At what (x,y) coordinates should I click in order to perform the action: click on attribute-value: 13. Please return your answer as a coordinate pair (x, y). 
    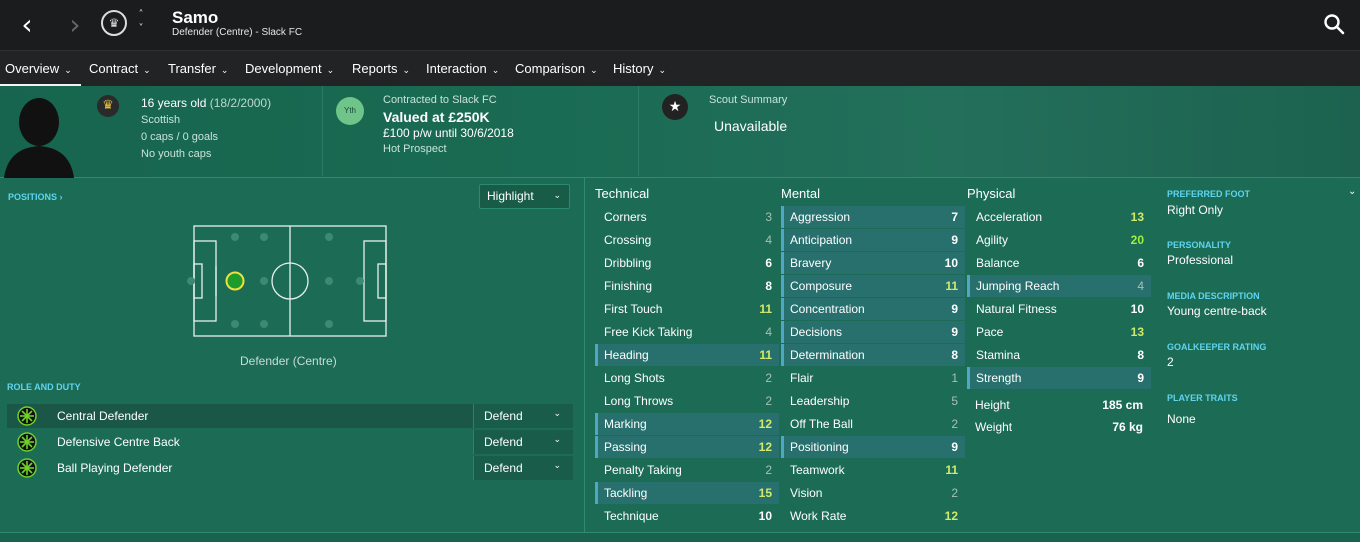
    Looking at the image, I should click on (1137, 332).